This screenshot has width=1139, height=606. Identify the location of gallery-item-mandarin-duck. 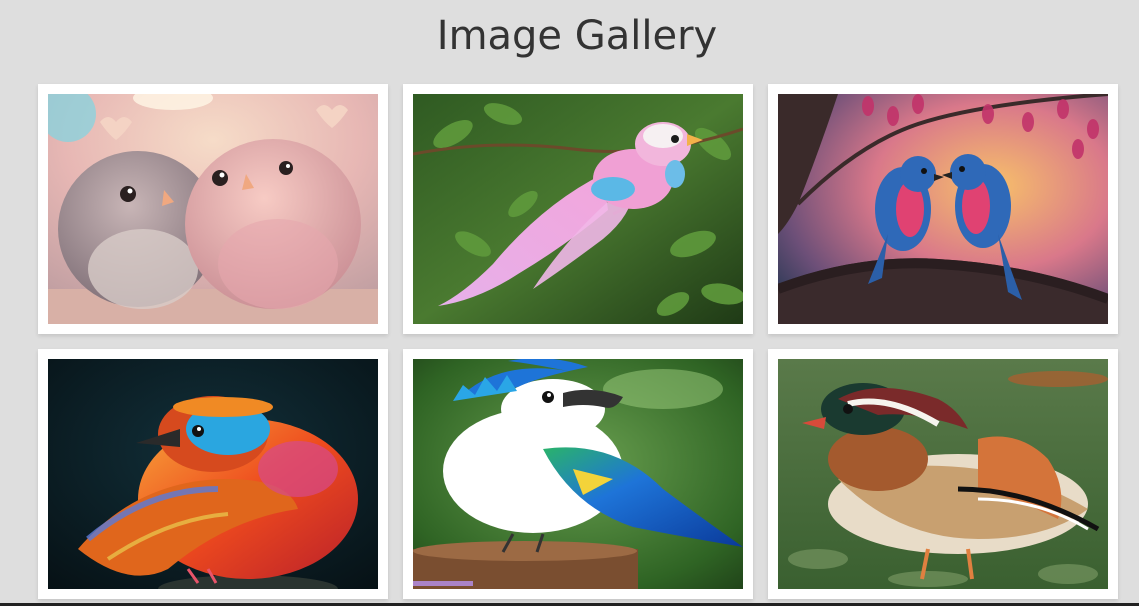
(943, 474).